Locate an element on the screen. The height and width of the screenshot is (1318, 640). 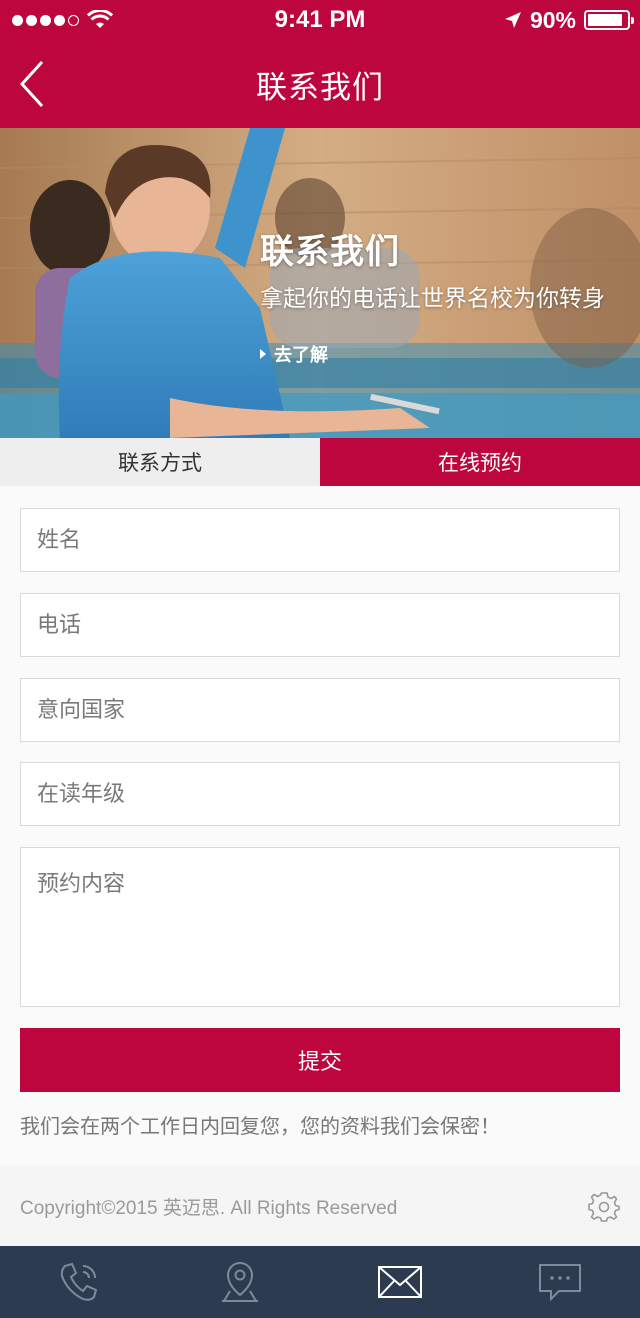
bottom-nav-chat is located at coordinates (560, 1282).